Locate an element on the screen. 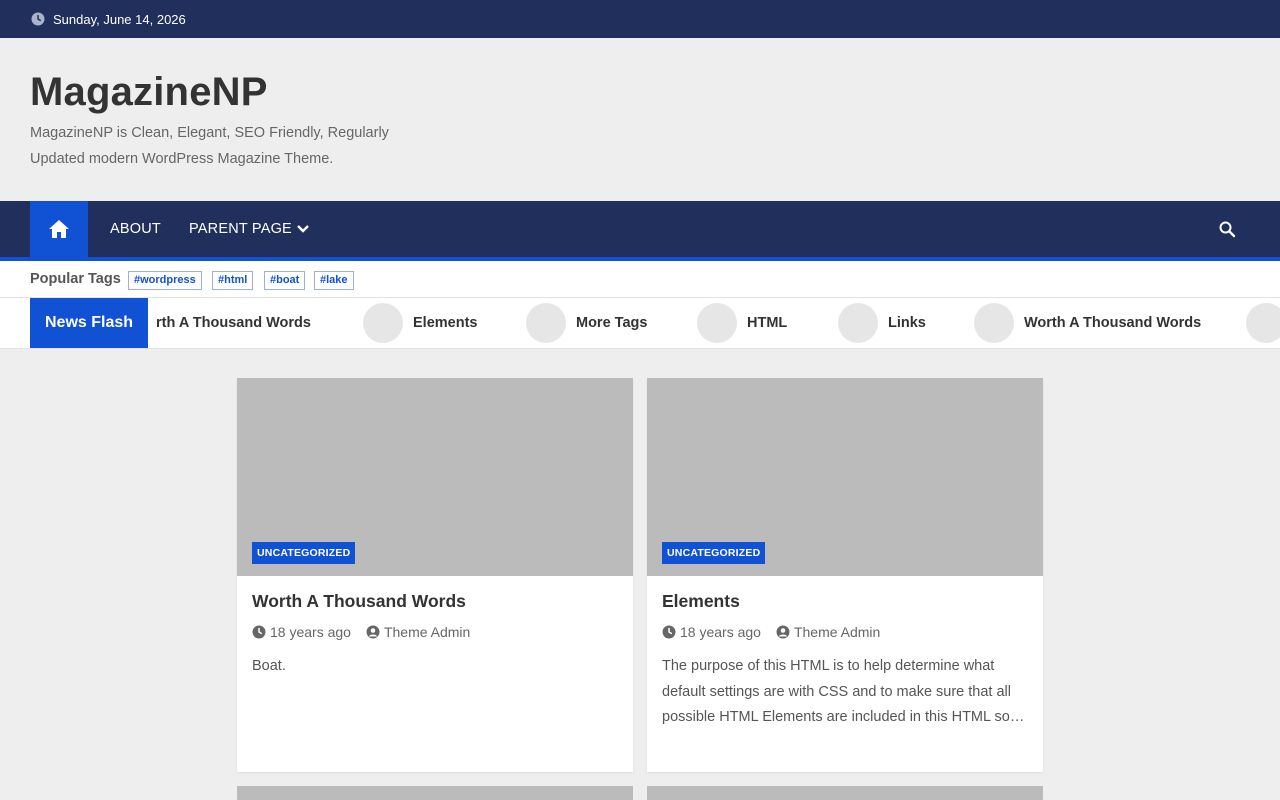 The height and width of the screenshot is (800, 1280). ticker-item: HTML is located at coordinates (742, 323).